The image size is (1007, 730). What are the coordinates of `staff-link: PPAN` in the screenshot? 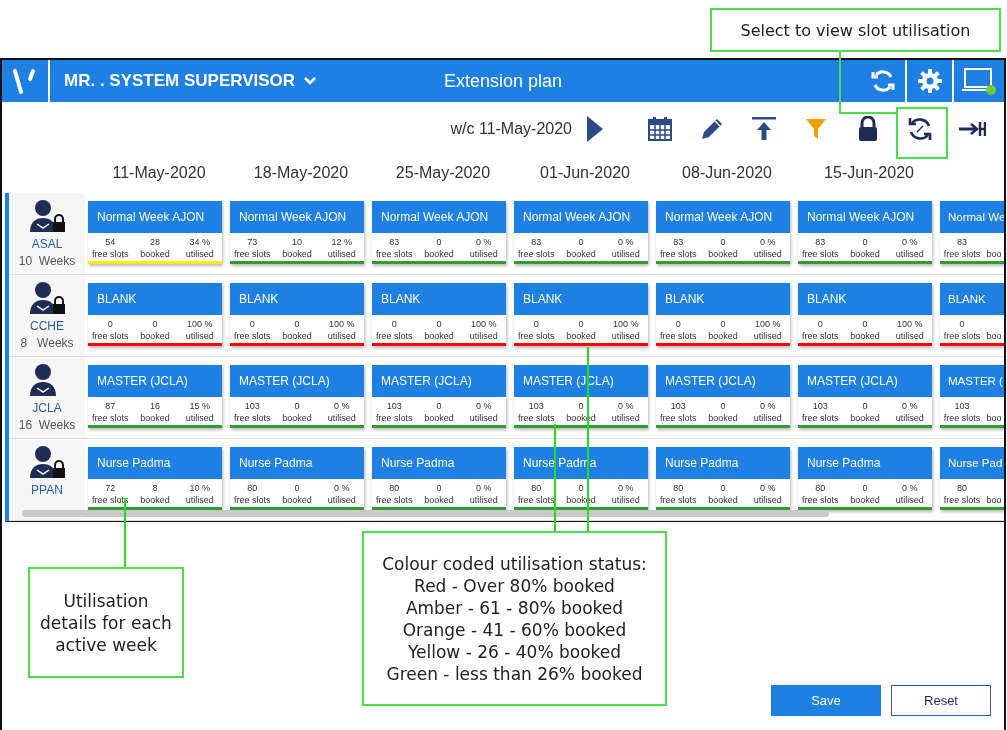 It's located at (47, 490).